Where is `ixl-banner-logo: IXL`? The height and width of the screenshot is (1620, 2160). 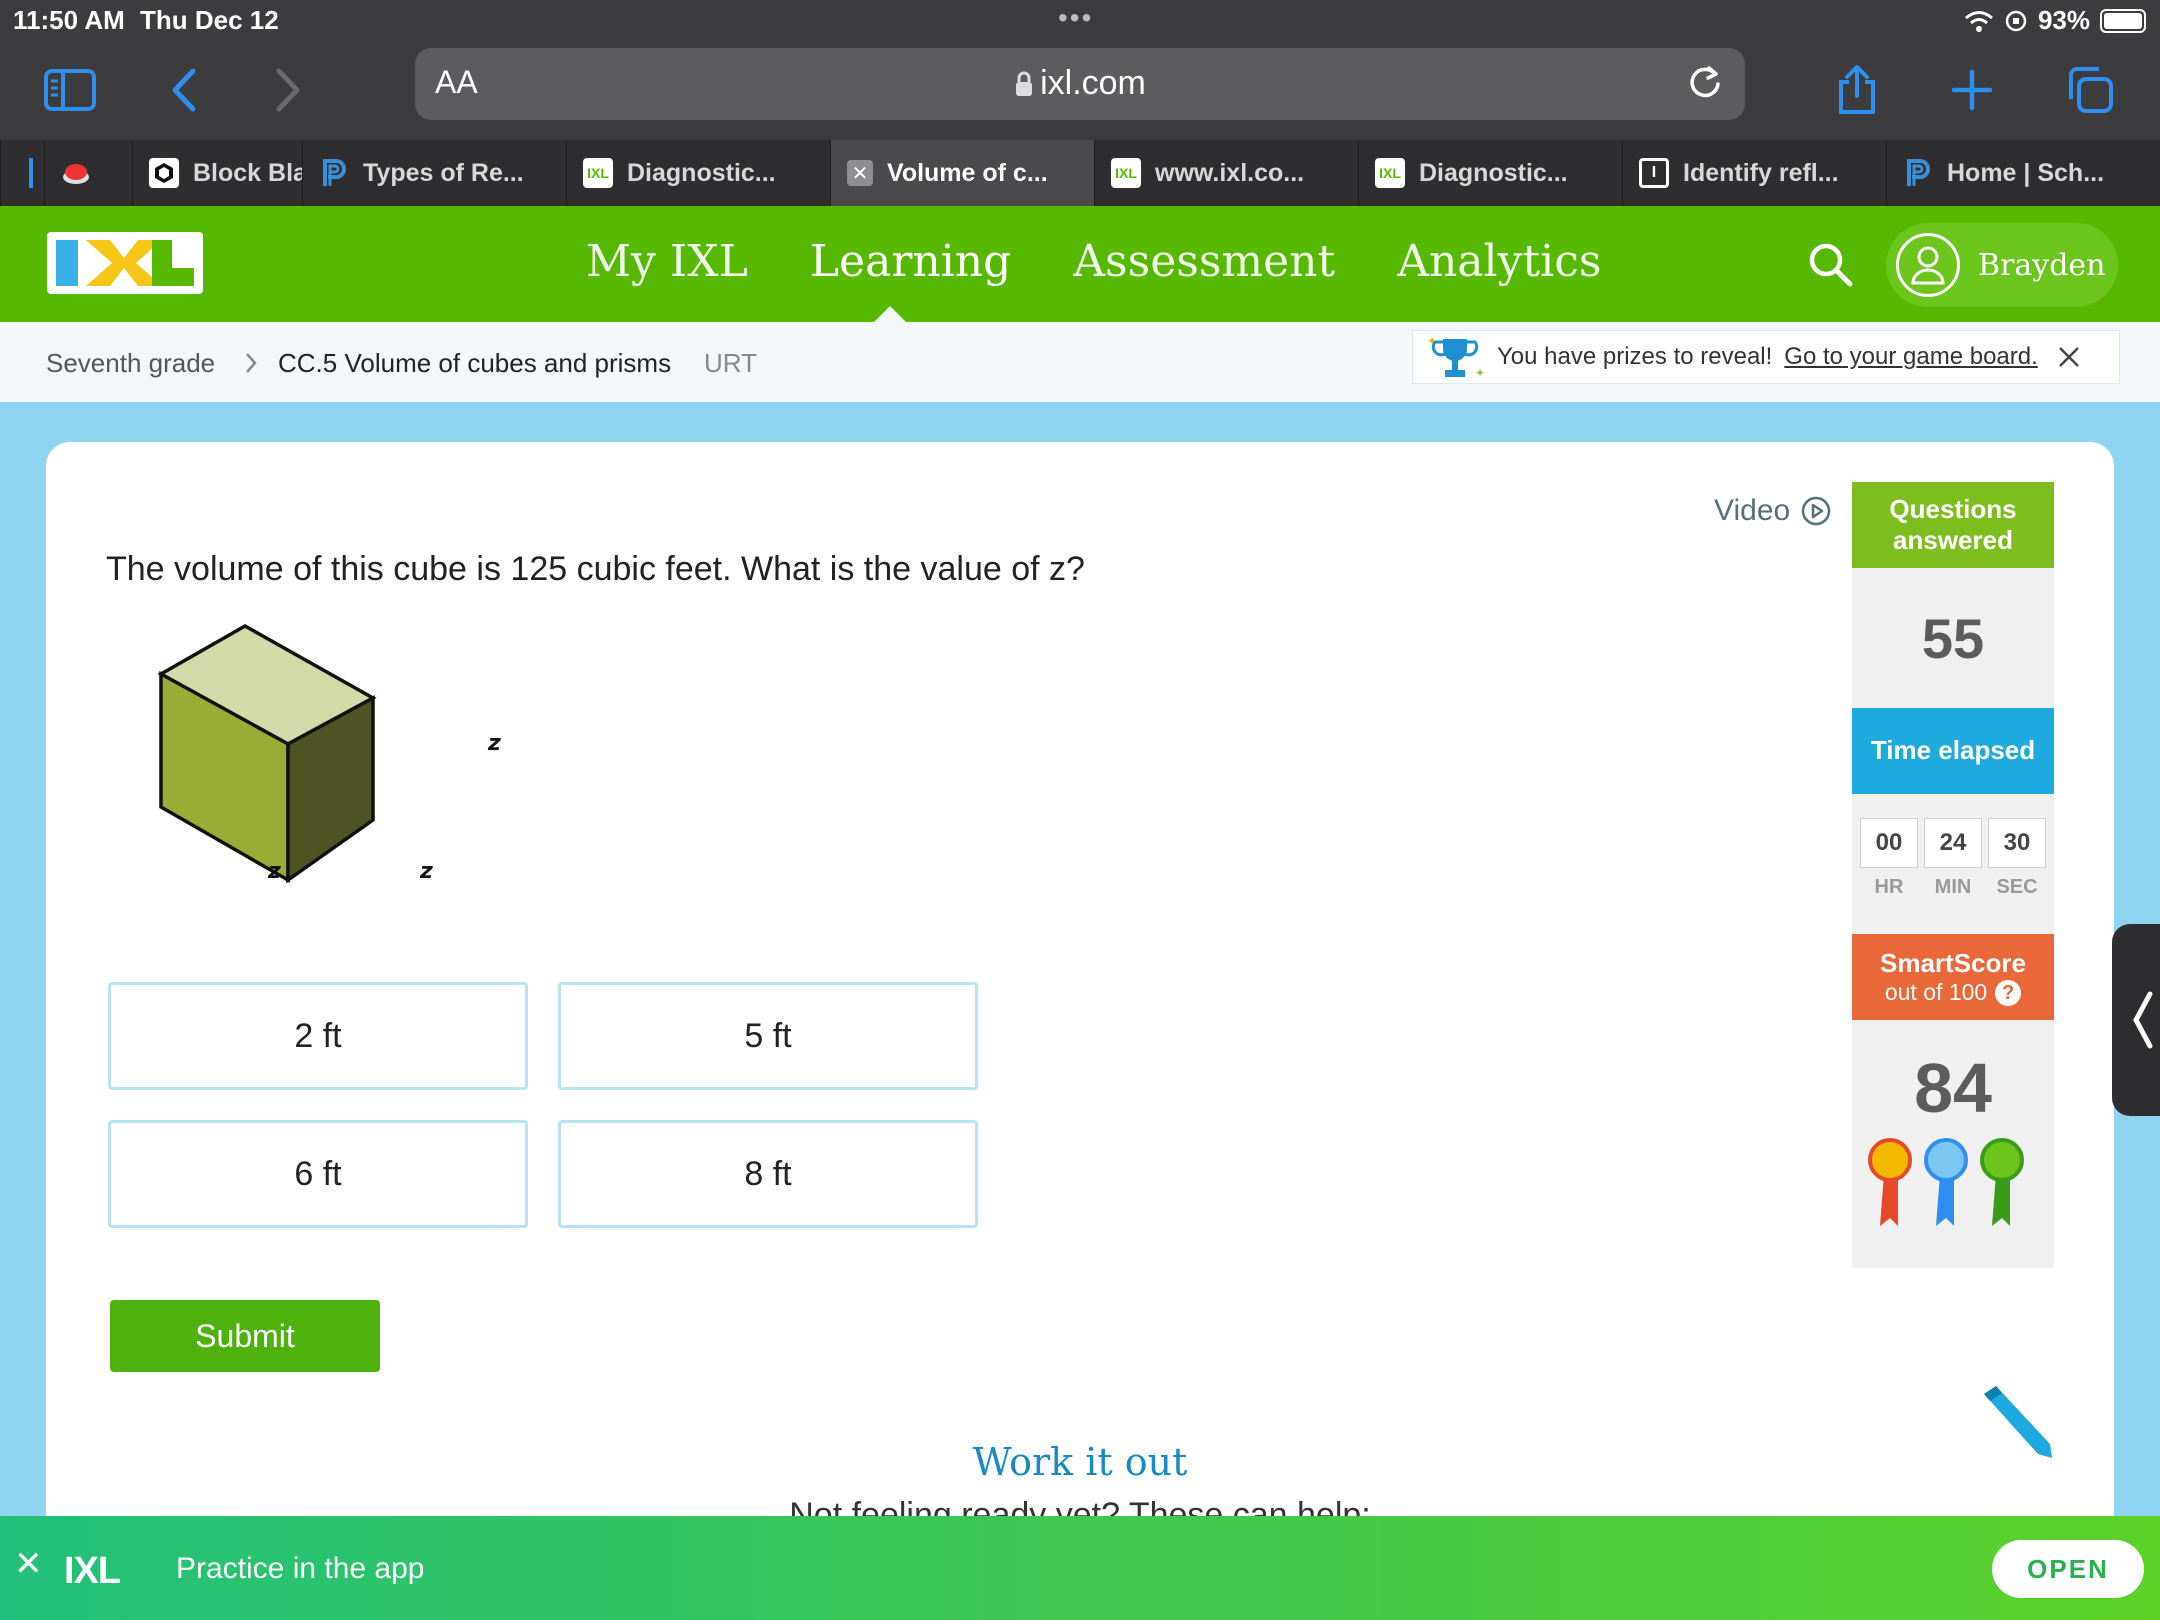 ixl-banner-logo: IXL is located at coordinates (92, 1571).